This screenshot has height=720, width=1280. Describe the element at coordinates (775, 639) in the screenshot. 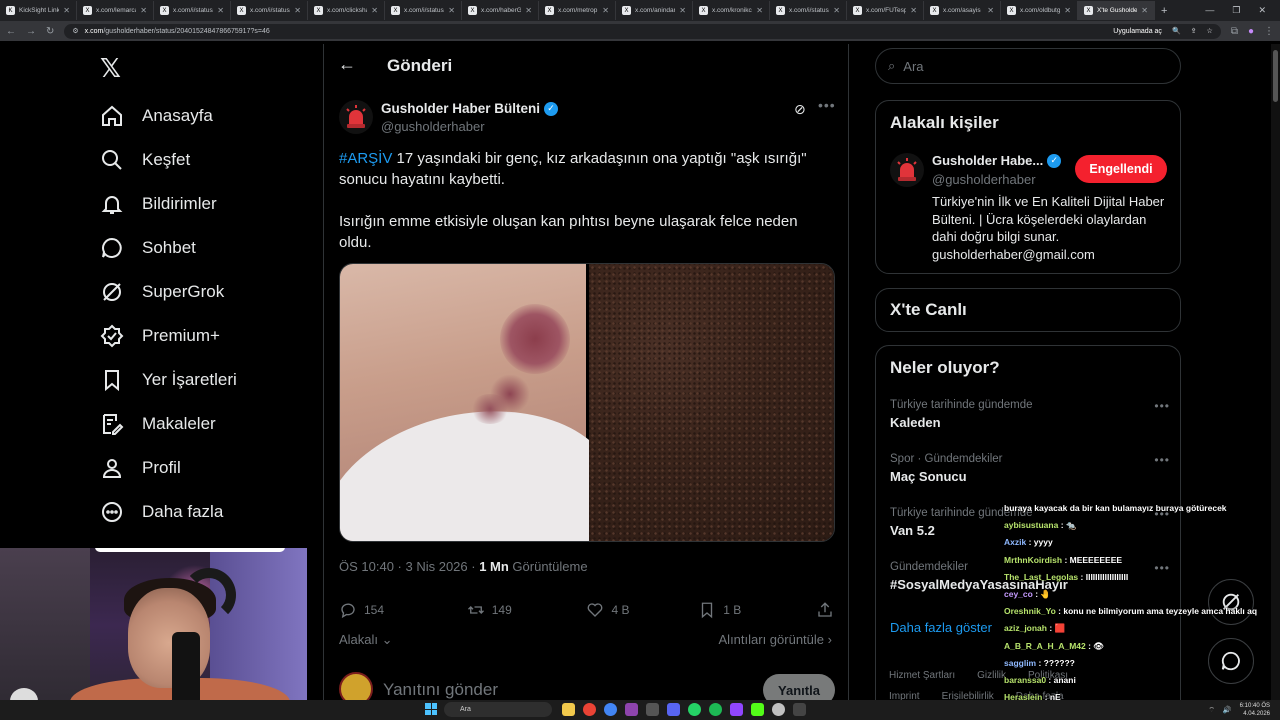

I see `view-quotes-link: Alıntıları görüntüle ›` at that location.